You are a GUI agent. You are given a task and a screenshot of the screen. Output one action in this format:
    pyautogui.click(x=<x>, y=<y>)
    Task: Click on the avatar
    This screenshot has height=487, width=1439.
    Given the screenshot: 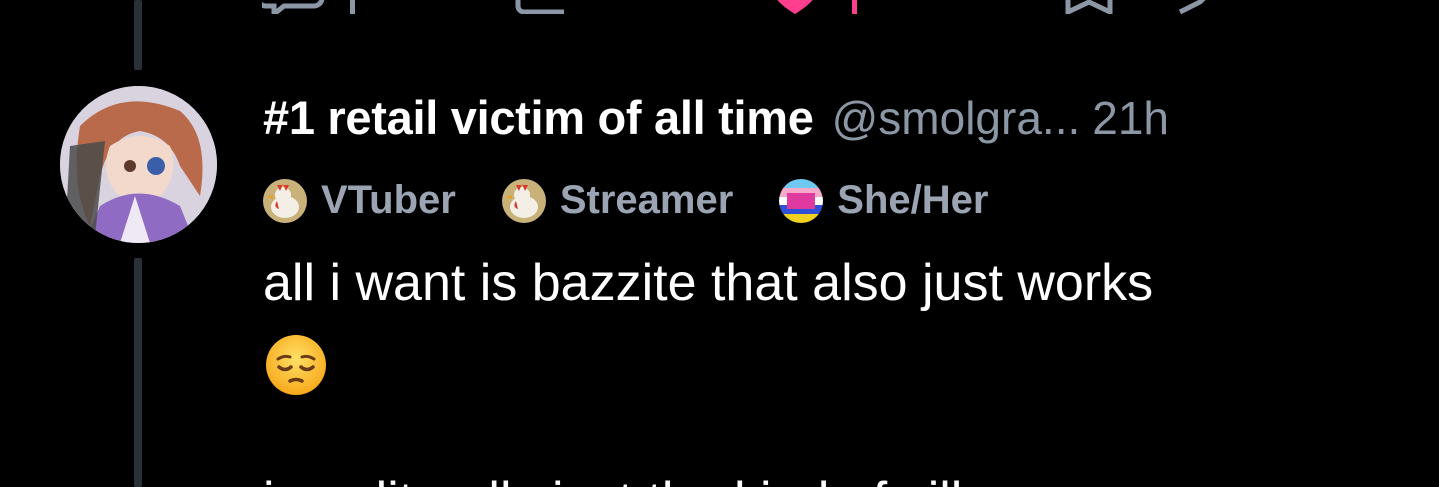 What is the action you would take?
    pyautogui.click(x=138, y=164)
    